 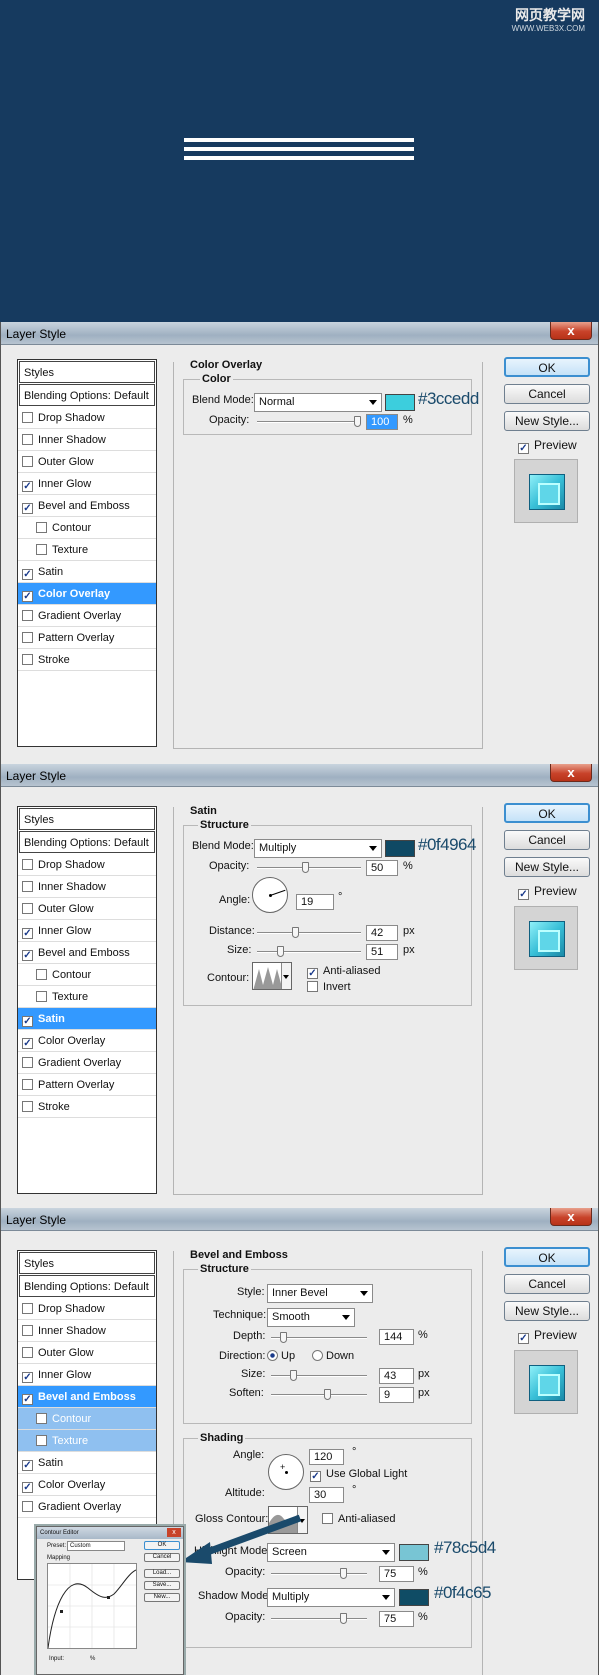 I want to click on highlight-opacity-field: 75, so click(x=396, y=1574).